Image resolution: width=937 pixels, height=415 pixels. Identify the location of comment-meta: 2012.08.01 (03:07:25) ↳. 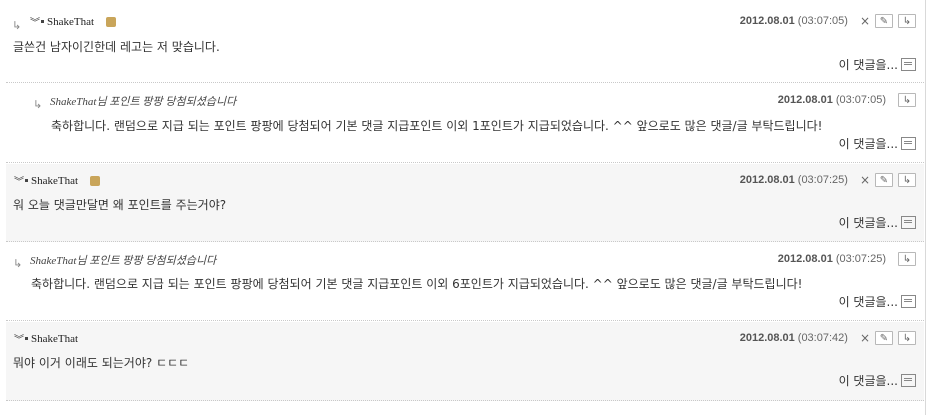
(847, 259).